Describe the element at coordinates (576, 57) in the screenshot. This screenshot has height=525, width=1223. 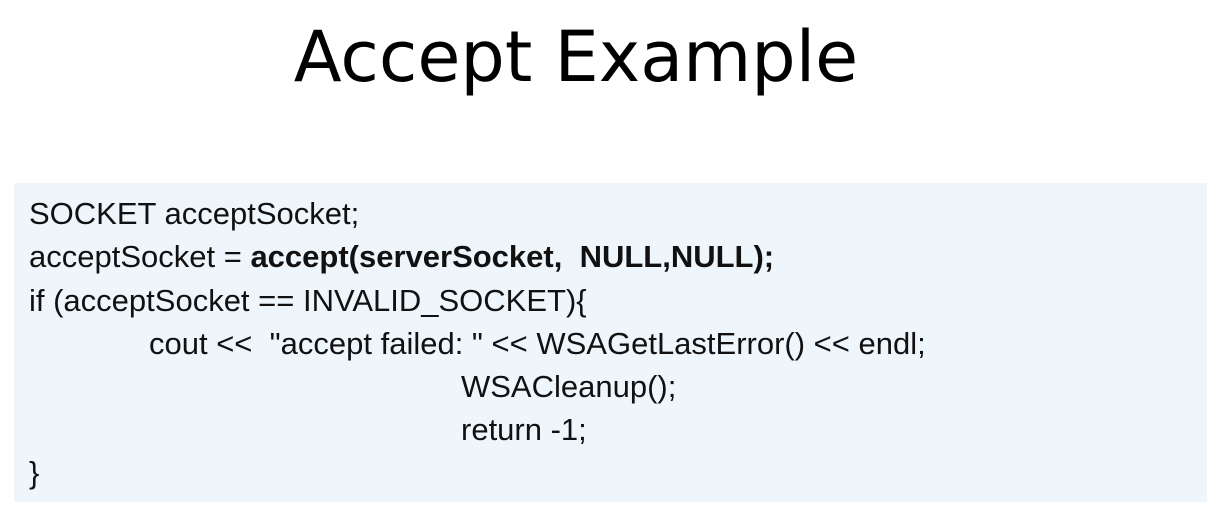
I see `slide-title: Accept Example` at that location.